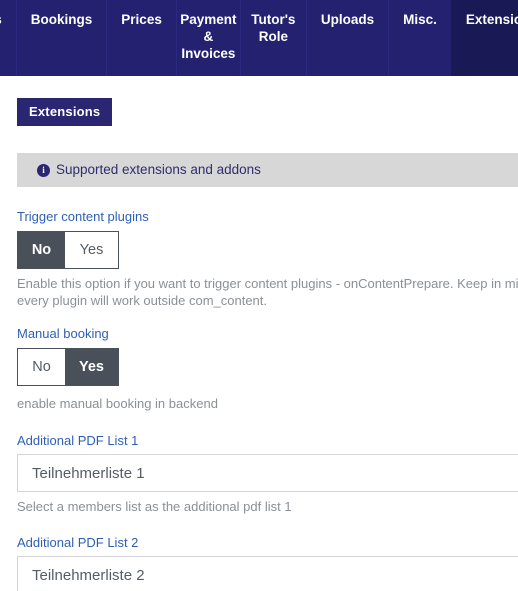 The width and height of the screenshot is (518, 591). What do you see at coordinates (141, 38) in the screenshot?
I see `nav-tab-prices: Prices` at bounding box center [141, 38].